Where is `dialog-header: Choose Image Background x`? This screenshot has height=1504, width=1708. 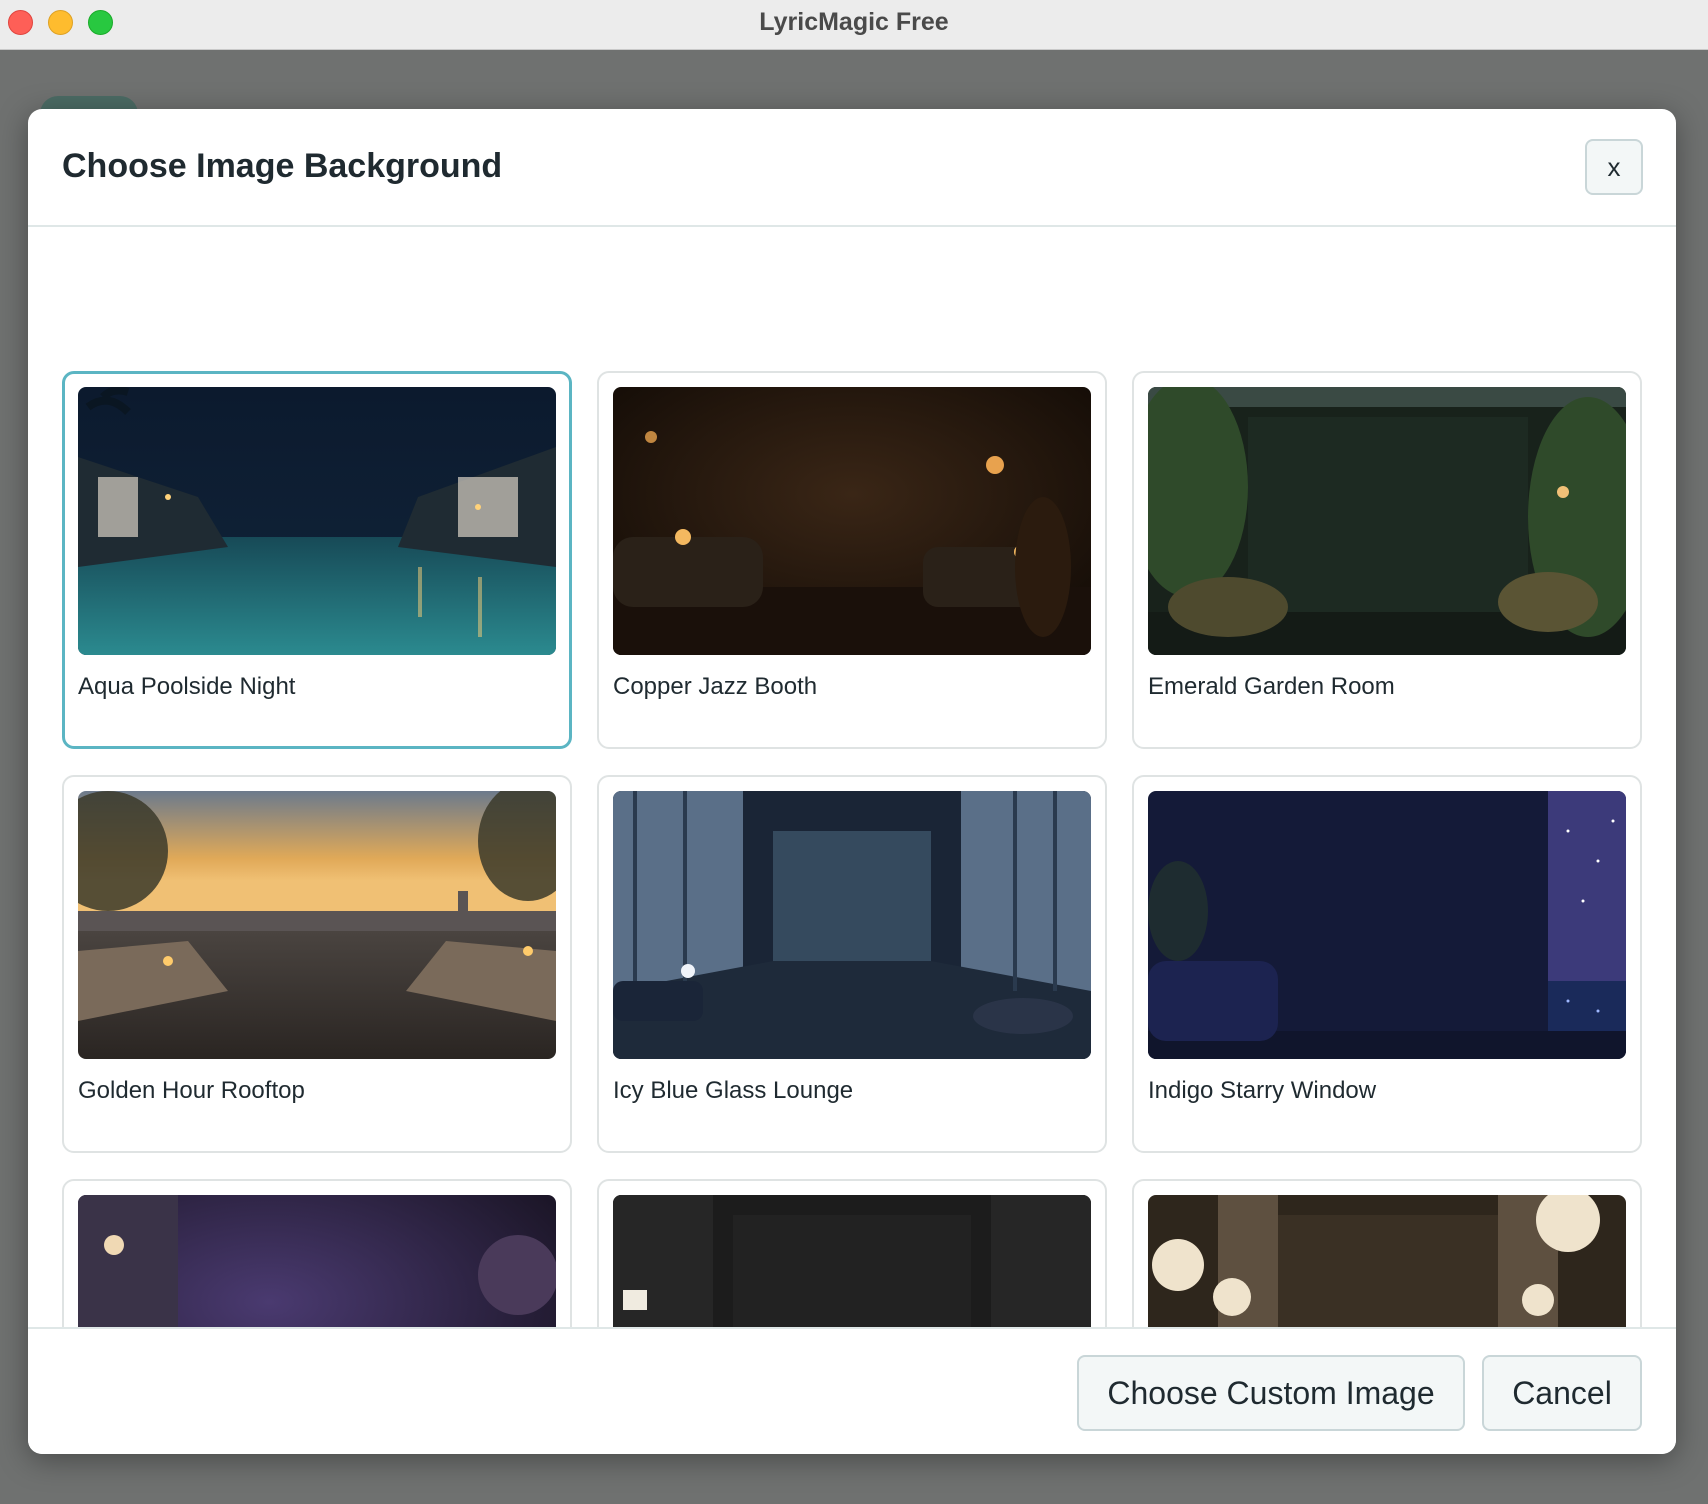
dialog-header: Choose Image Background x is located at coordinates (852, 168).